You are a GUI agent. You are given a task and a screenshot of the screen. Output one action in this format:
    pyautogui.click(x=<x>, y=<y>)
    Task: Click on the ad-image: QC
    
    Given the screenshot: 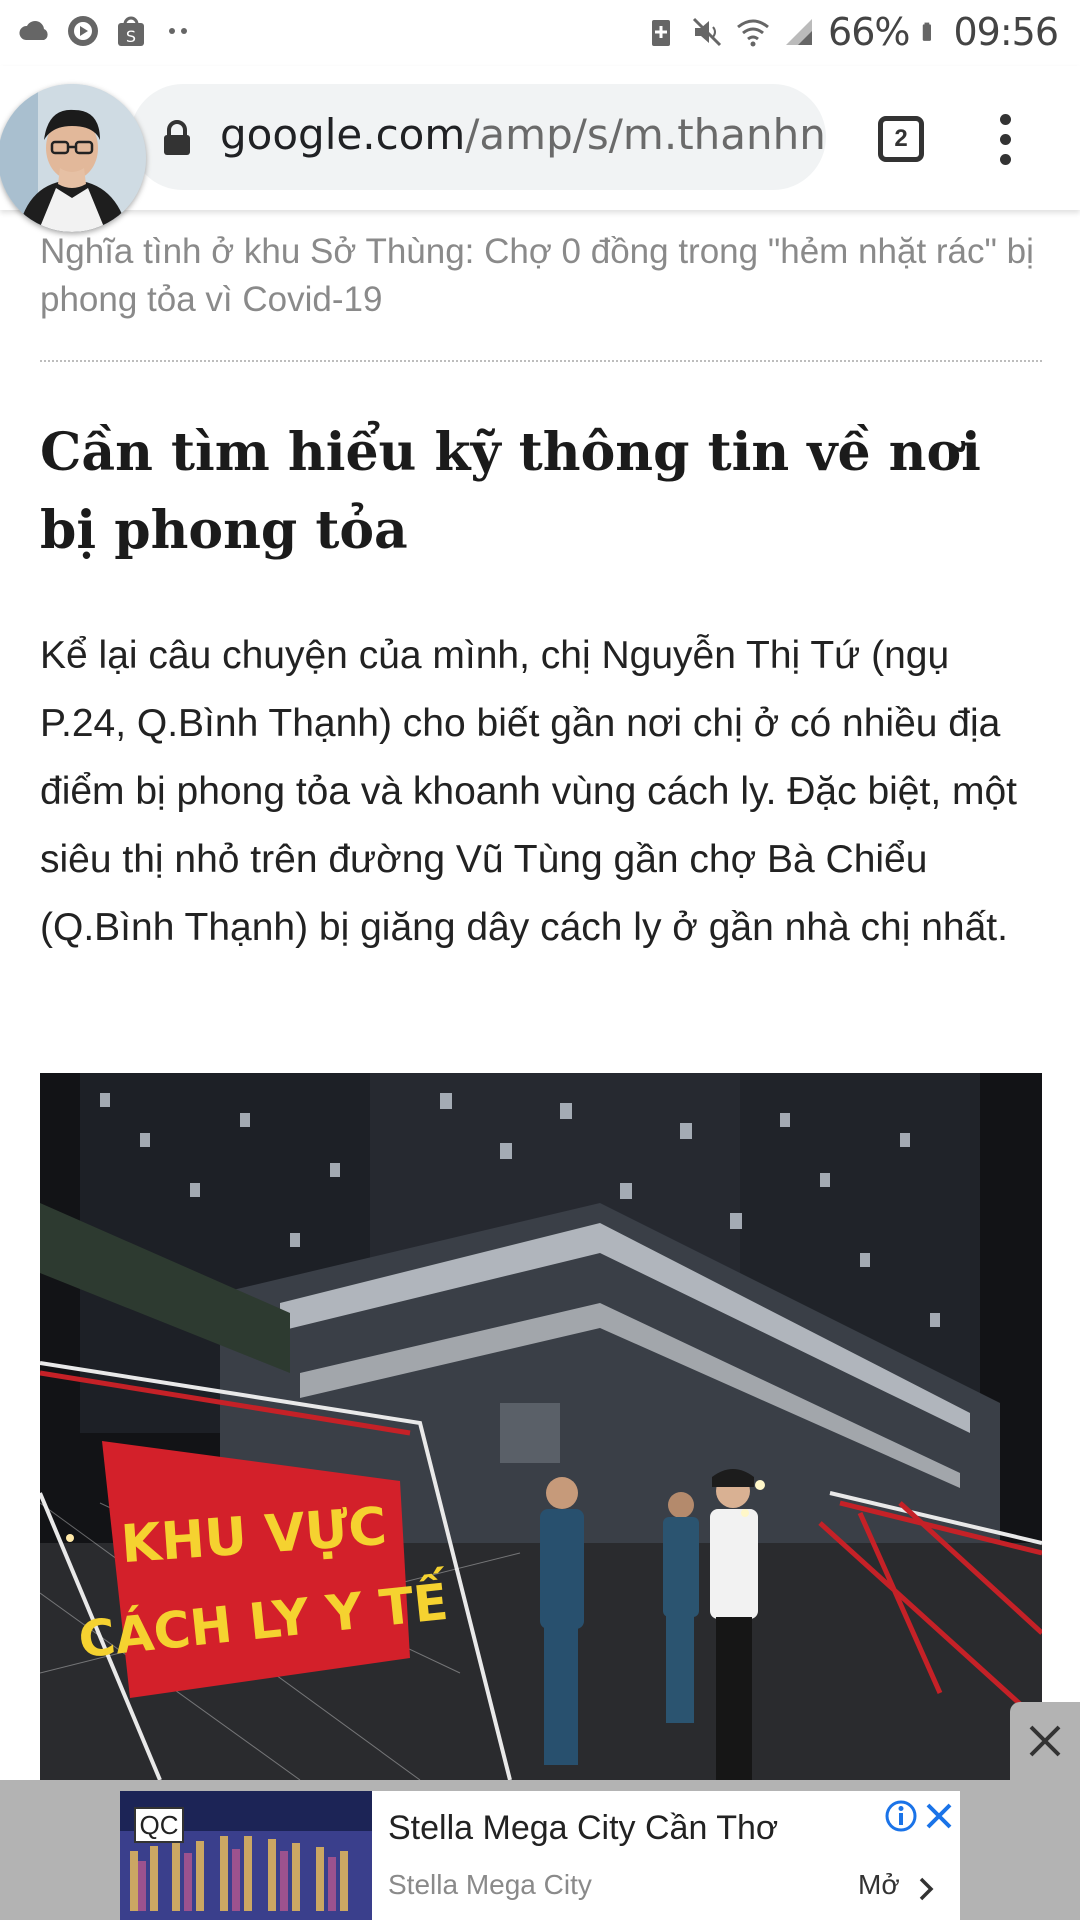 What is the action you would take?
    pyautogui.click(x=246, y=1855)
    